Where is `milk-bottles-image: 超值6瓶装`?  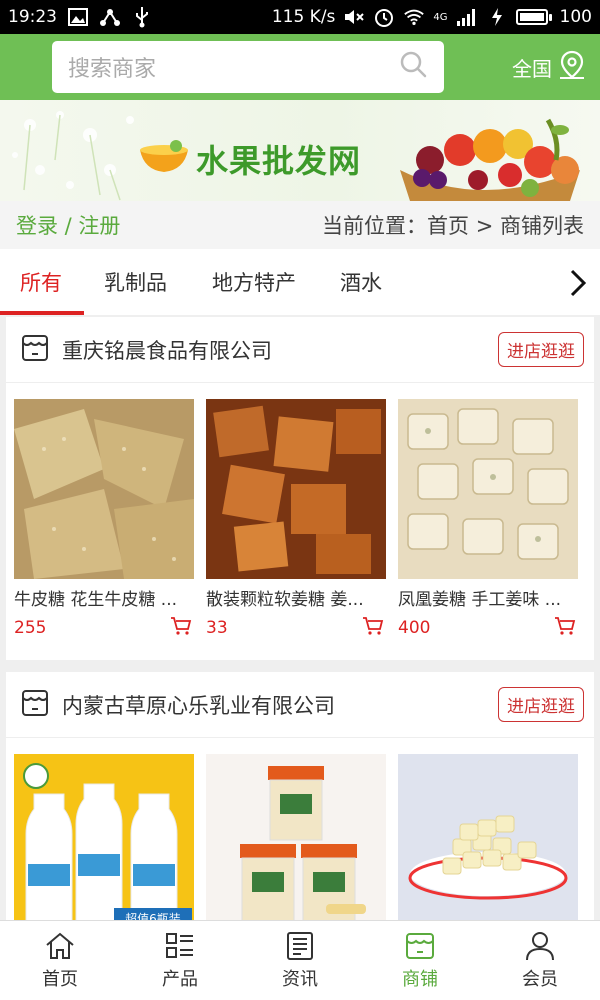 milk-bottles-image: 超值6瓶装 is located at coordinates (104, 837).